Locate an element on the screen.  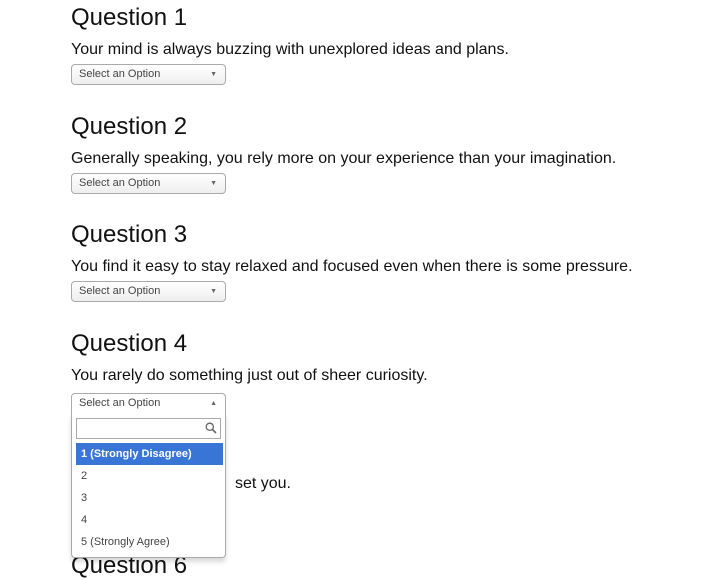
option-item: 3 is located at coordinates (149, 498).